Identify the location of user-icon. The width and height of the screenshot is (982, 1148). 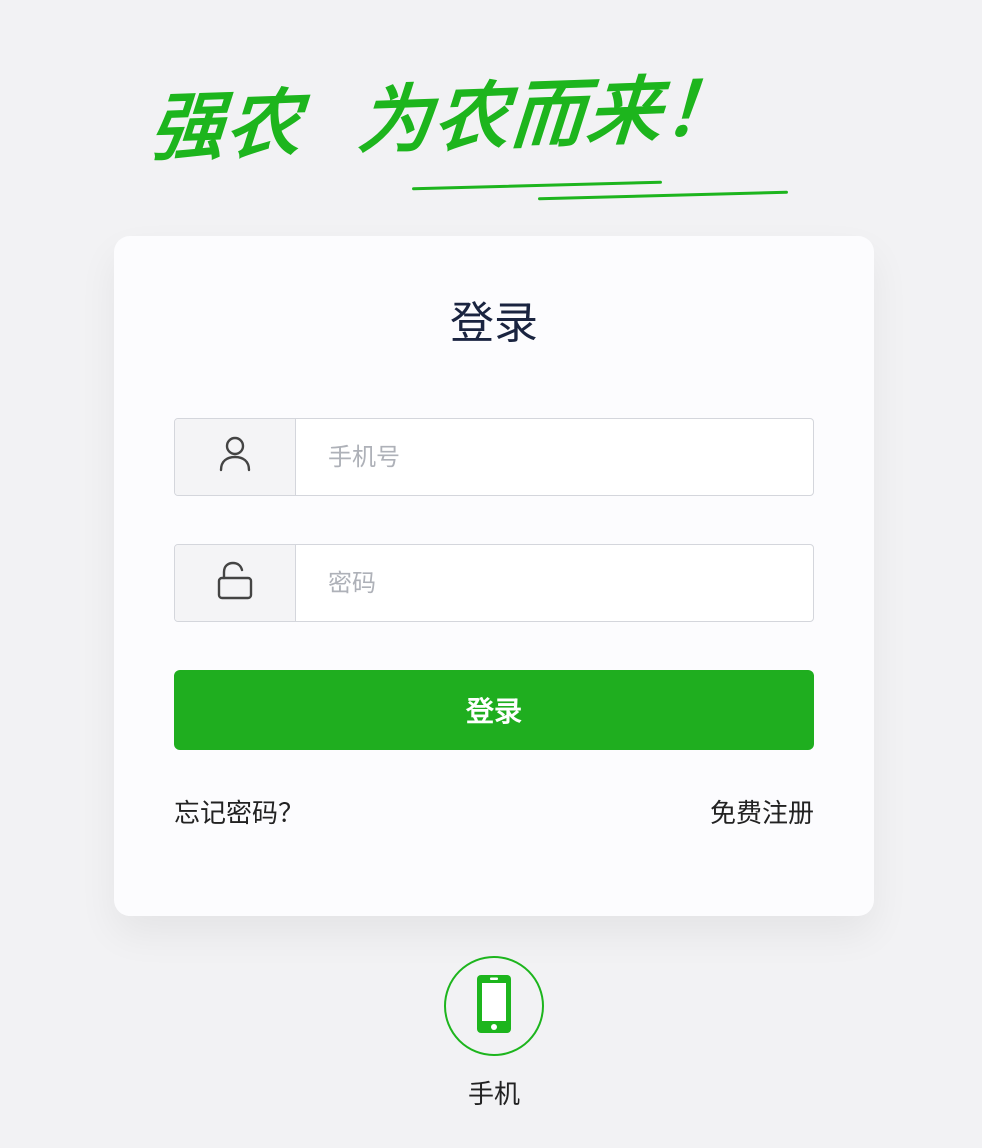
(235, 457).